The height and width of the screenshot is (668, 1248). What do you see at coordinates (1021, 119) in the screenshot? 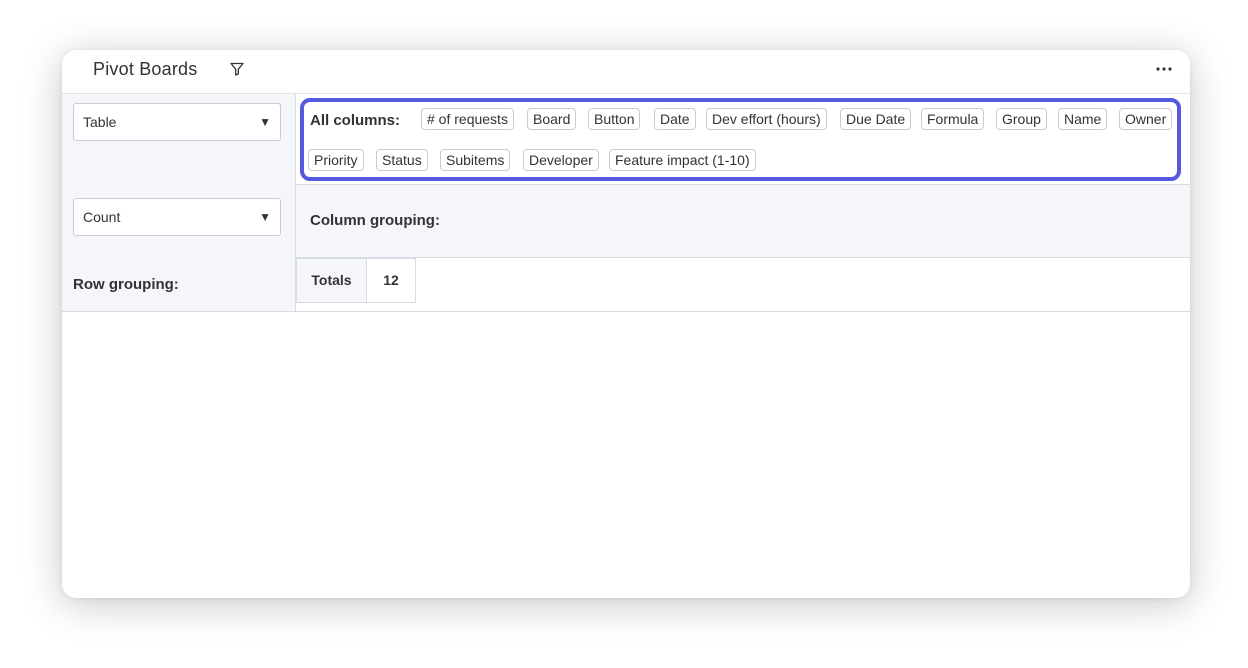
I see `column-chip: Group` at bounding box center [1021, 119].